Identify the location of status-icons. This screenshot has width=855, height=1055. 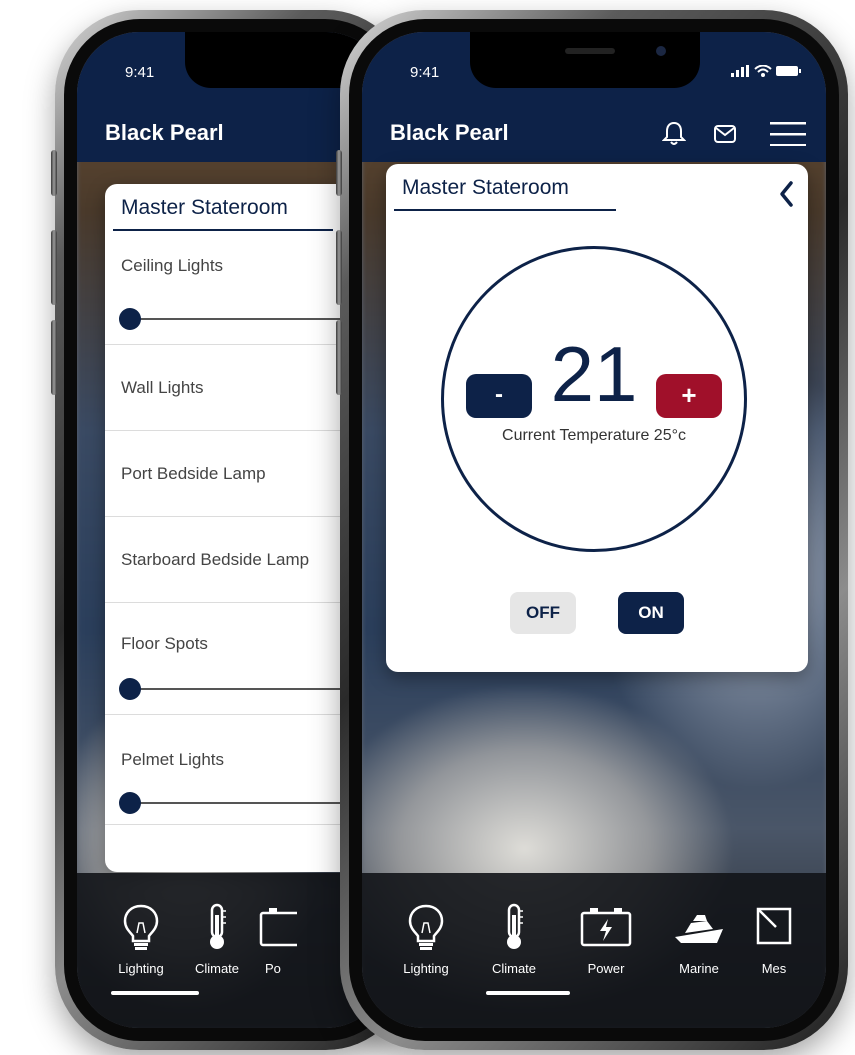
(766, 73).